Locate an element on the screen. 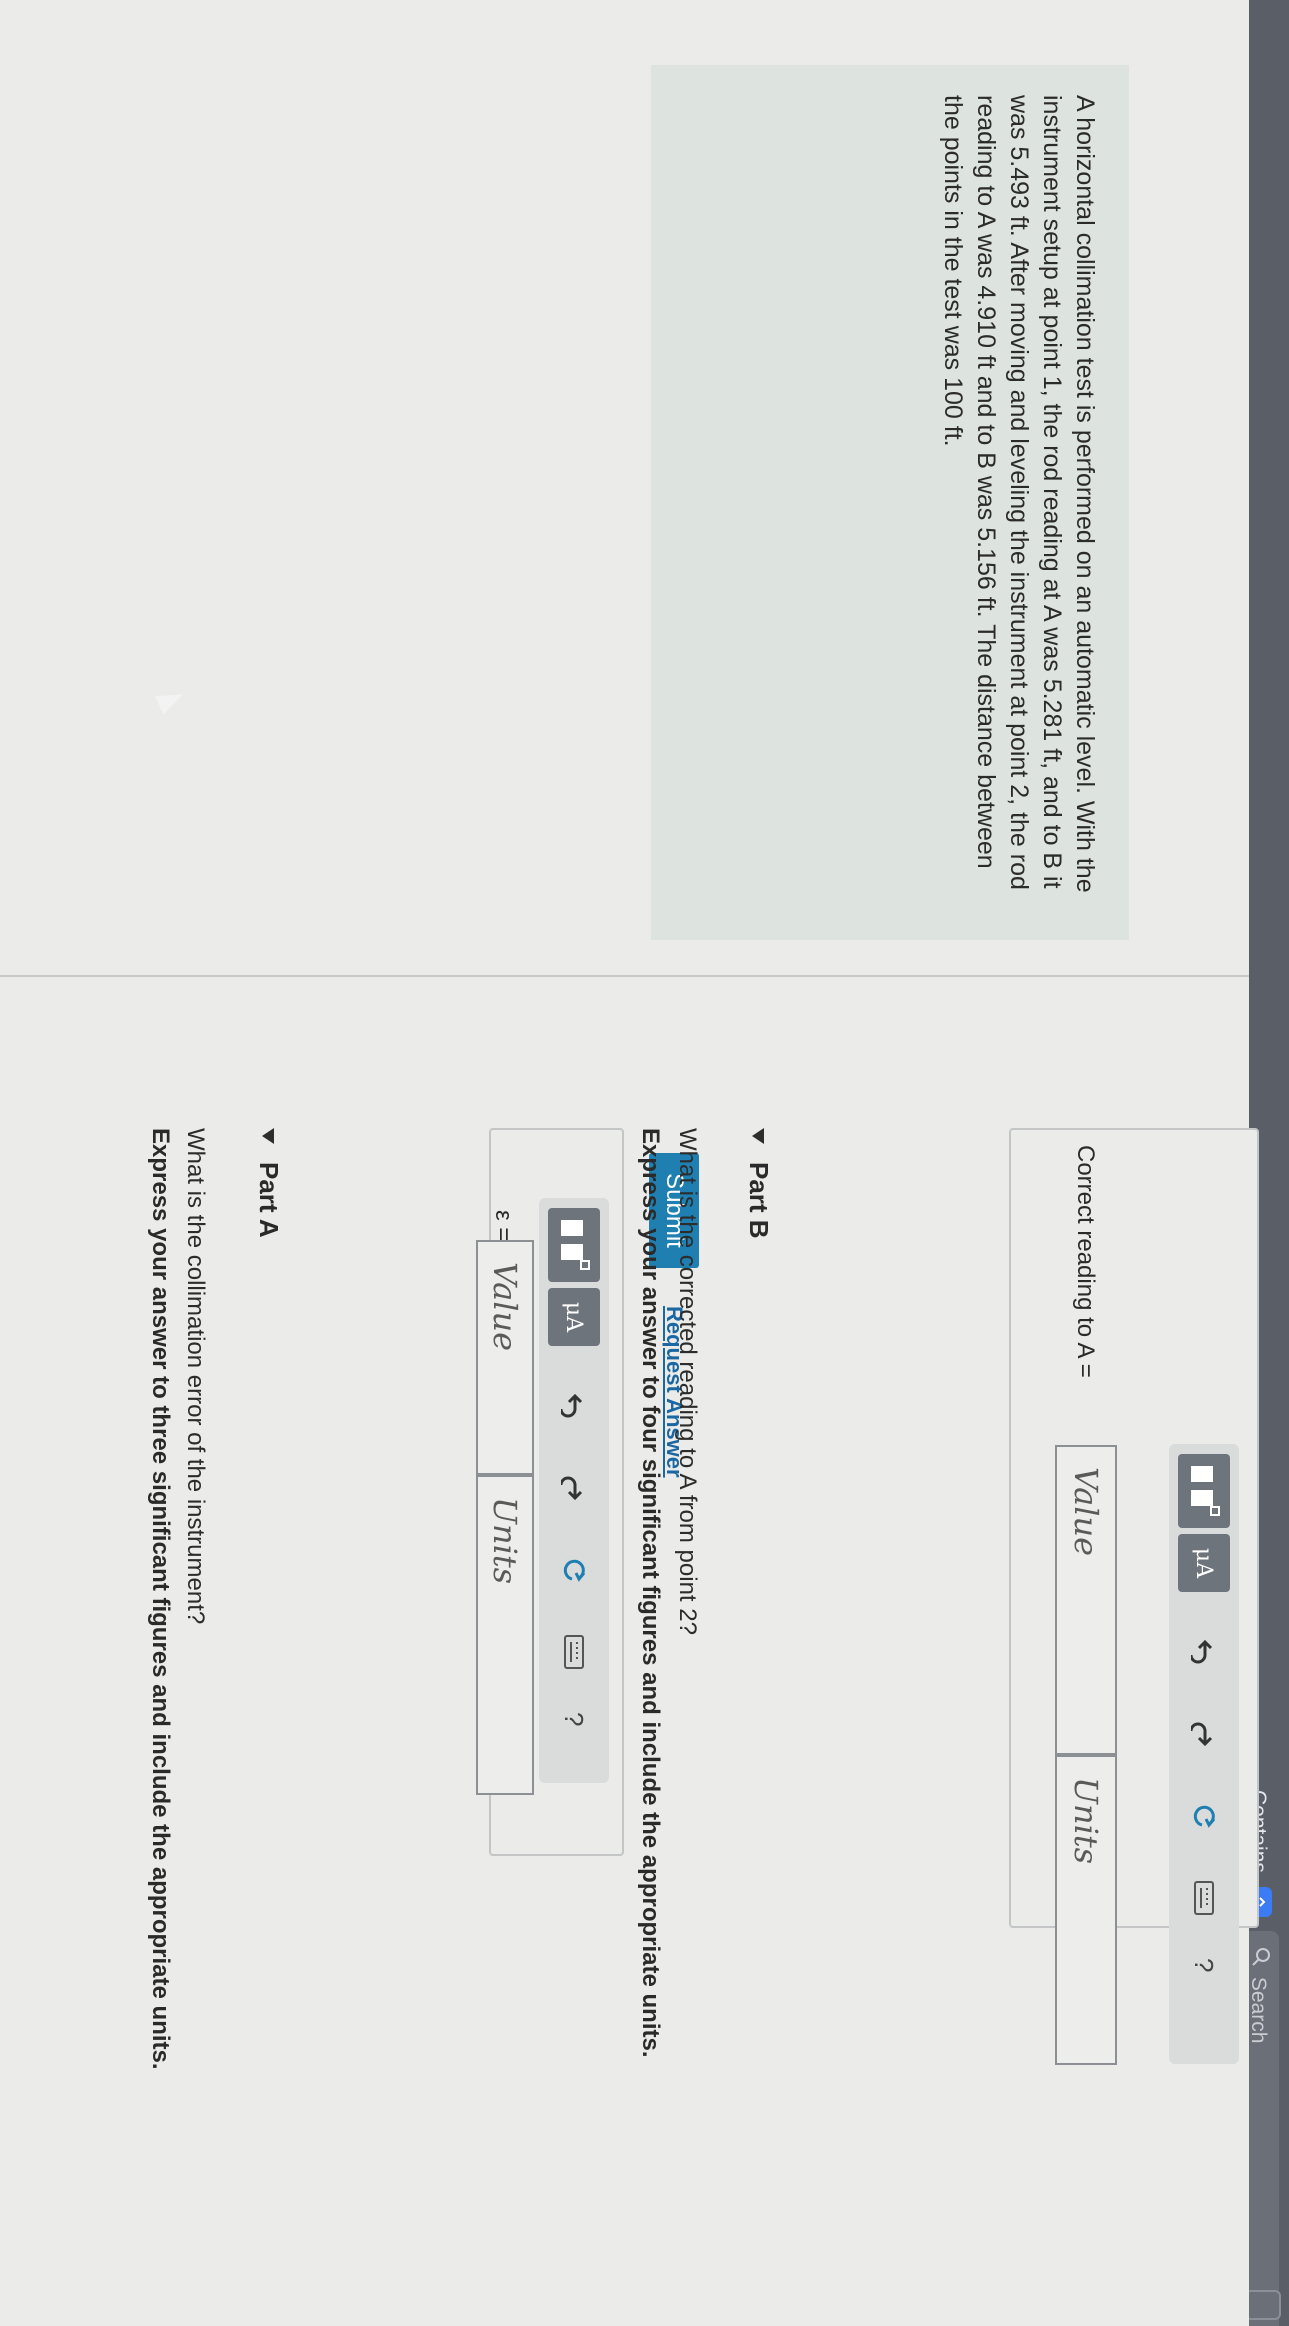  part-a-units-field is located at coordinates (505, 1635).